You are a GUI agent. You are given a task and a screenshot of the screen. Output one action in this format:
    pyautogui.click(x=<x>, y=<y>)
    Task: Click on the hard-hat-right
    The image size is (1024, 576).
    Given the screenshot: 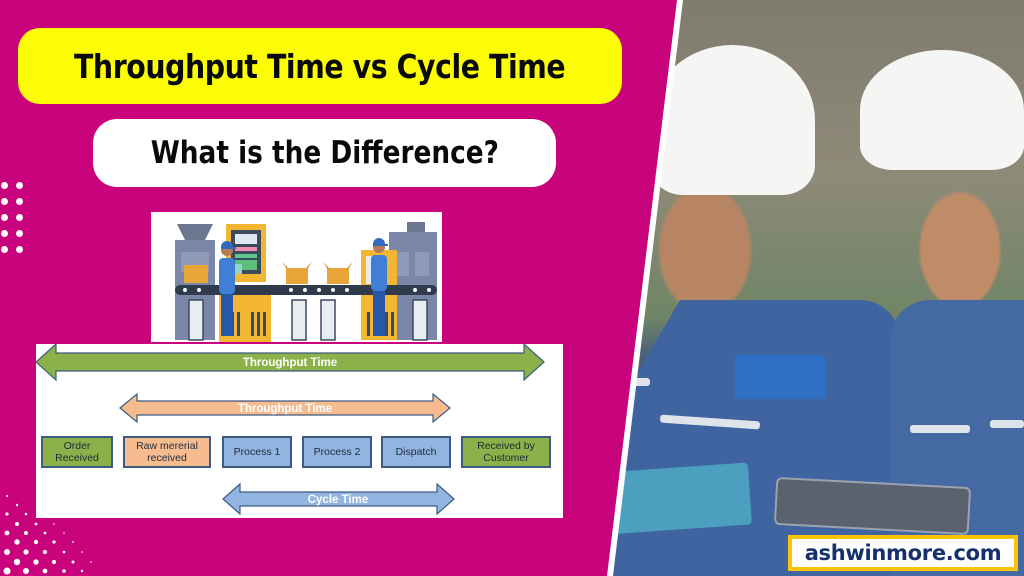 What is the action you would take?
    pyautogui.click(x=942, y=110)
    